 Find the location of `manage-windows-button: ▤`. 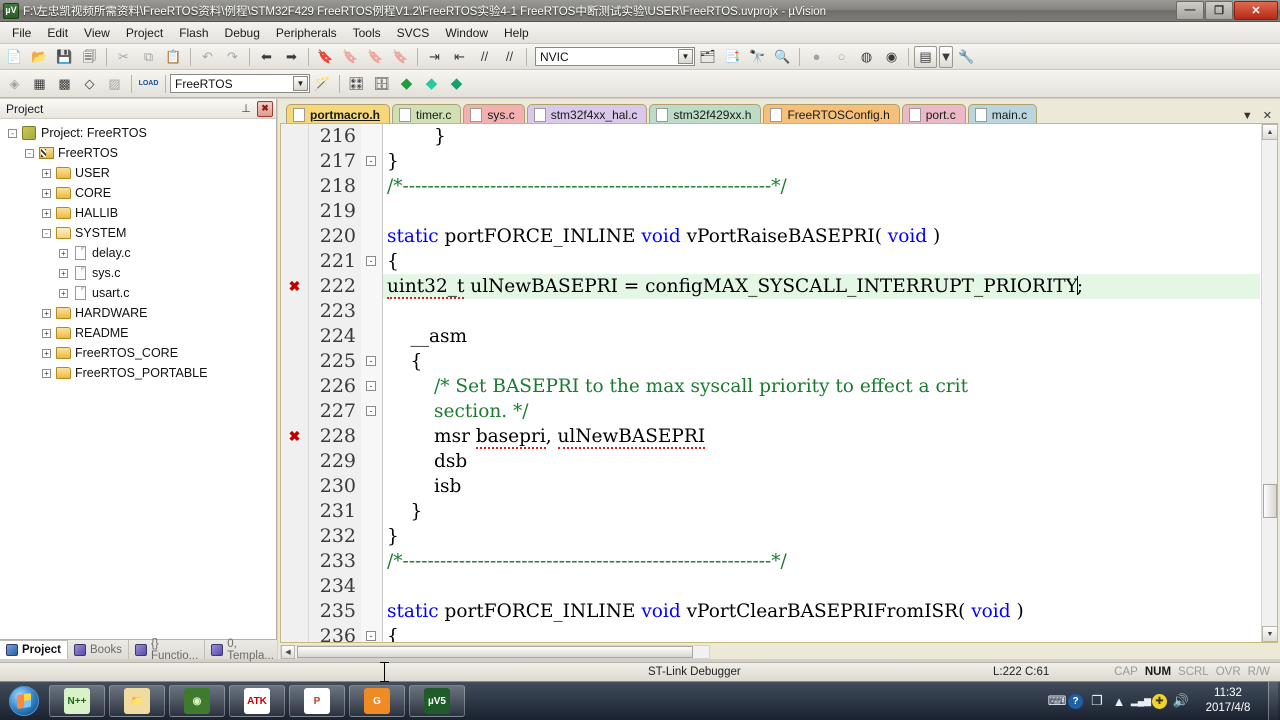

manage-windows-button: ▤ is located at coordinates (925, 56).